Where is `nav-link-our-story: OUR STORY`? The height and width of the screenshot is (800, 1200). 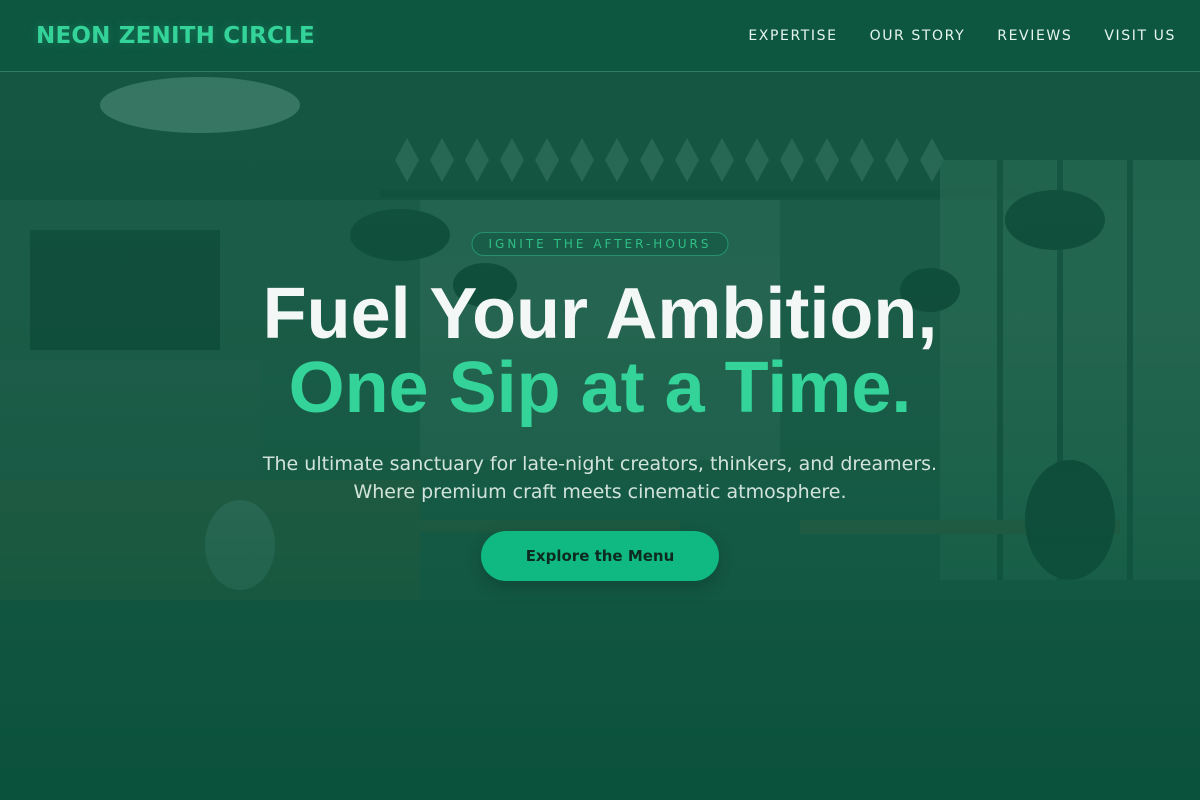 nav-link-our-story: OUR STORY is located at coordinates (918, 36).